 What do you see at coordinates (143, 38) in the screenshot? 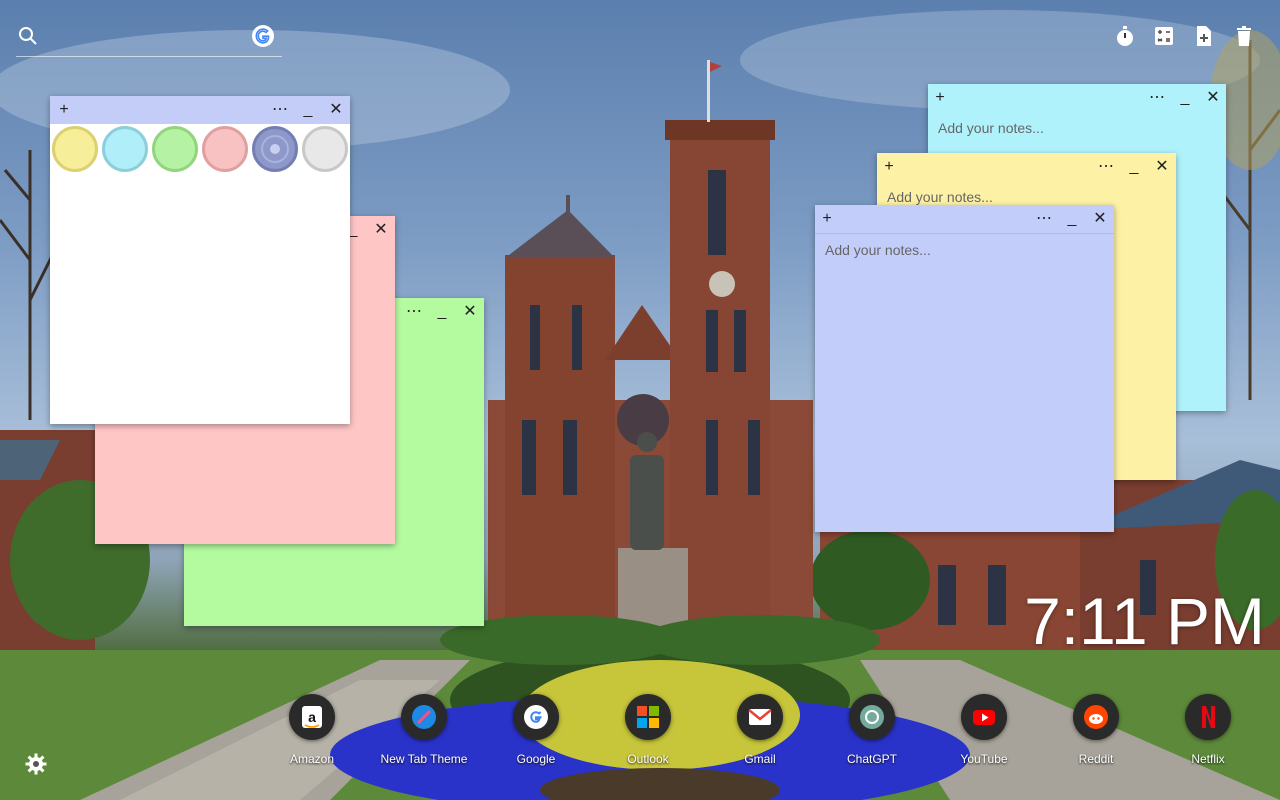
I see `search-input` at bounding box center [143, 38].